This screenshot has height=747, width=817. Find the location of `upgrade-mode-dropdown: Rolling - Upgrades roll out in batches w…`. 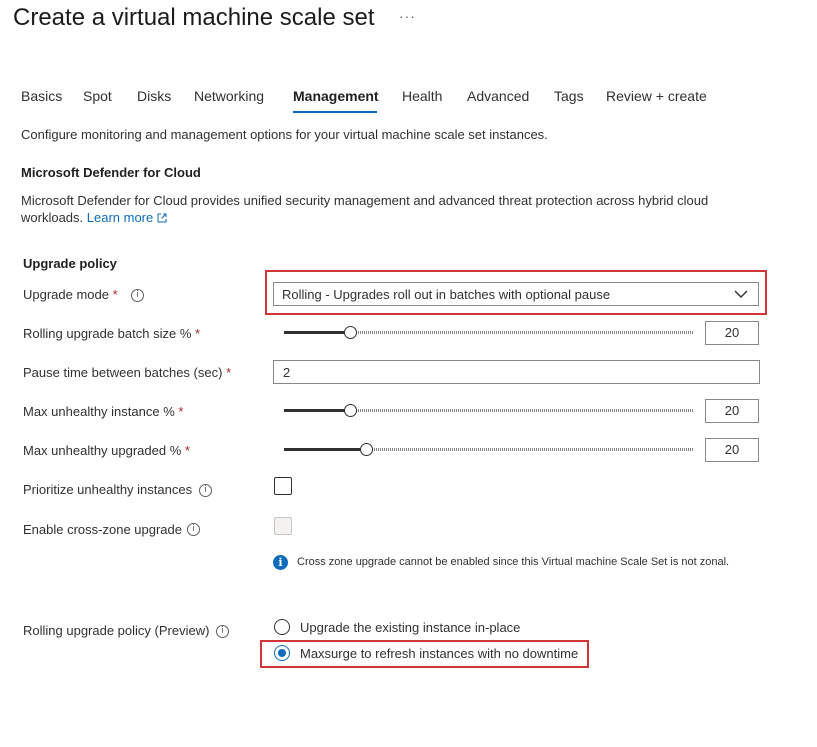

upgrade-mode-dropdown: Rolling - Upgrades roll out in batches w… is located at coordinates (516, 294).